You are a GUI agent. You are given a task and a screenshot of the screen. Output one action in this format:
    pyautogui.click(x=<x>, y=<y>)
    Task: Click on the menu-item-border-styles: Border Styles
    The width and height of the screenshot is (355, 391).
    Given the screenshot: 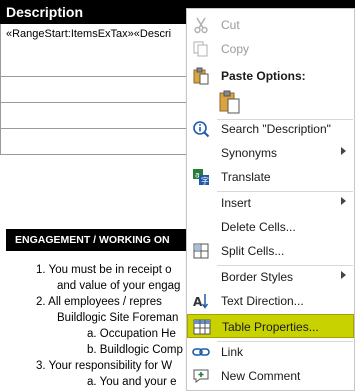 What is the action you would take?
    pyautogui.click(x=270, y=277)
    